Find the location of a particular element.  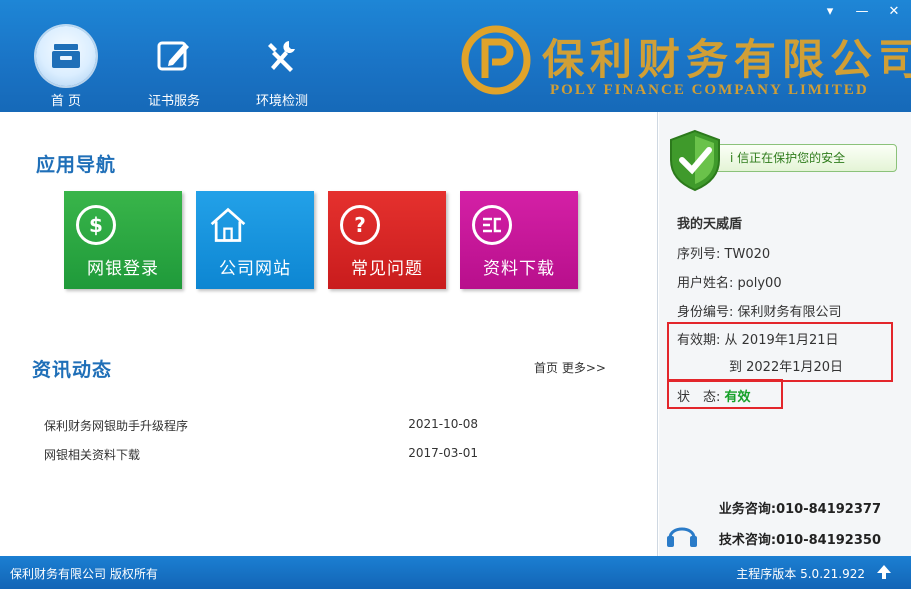

serial-row: 序列号: TW020 is located at coordinates (723, 252).